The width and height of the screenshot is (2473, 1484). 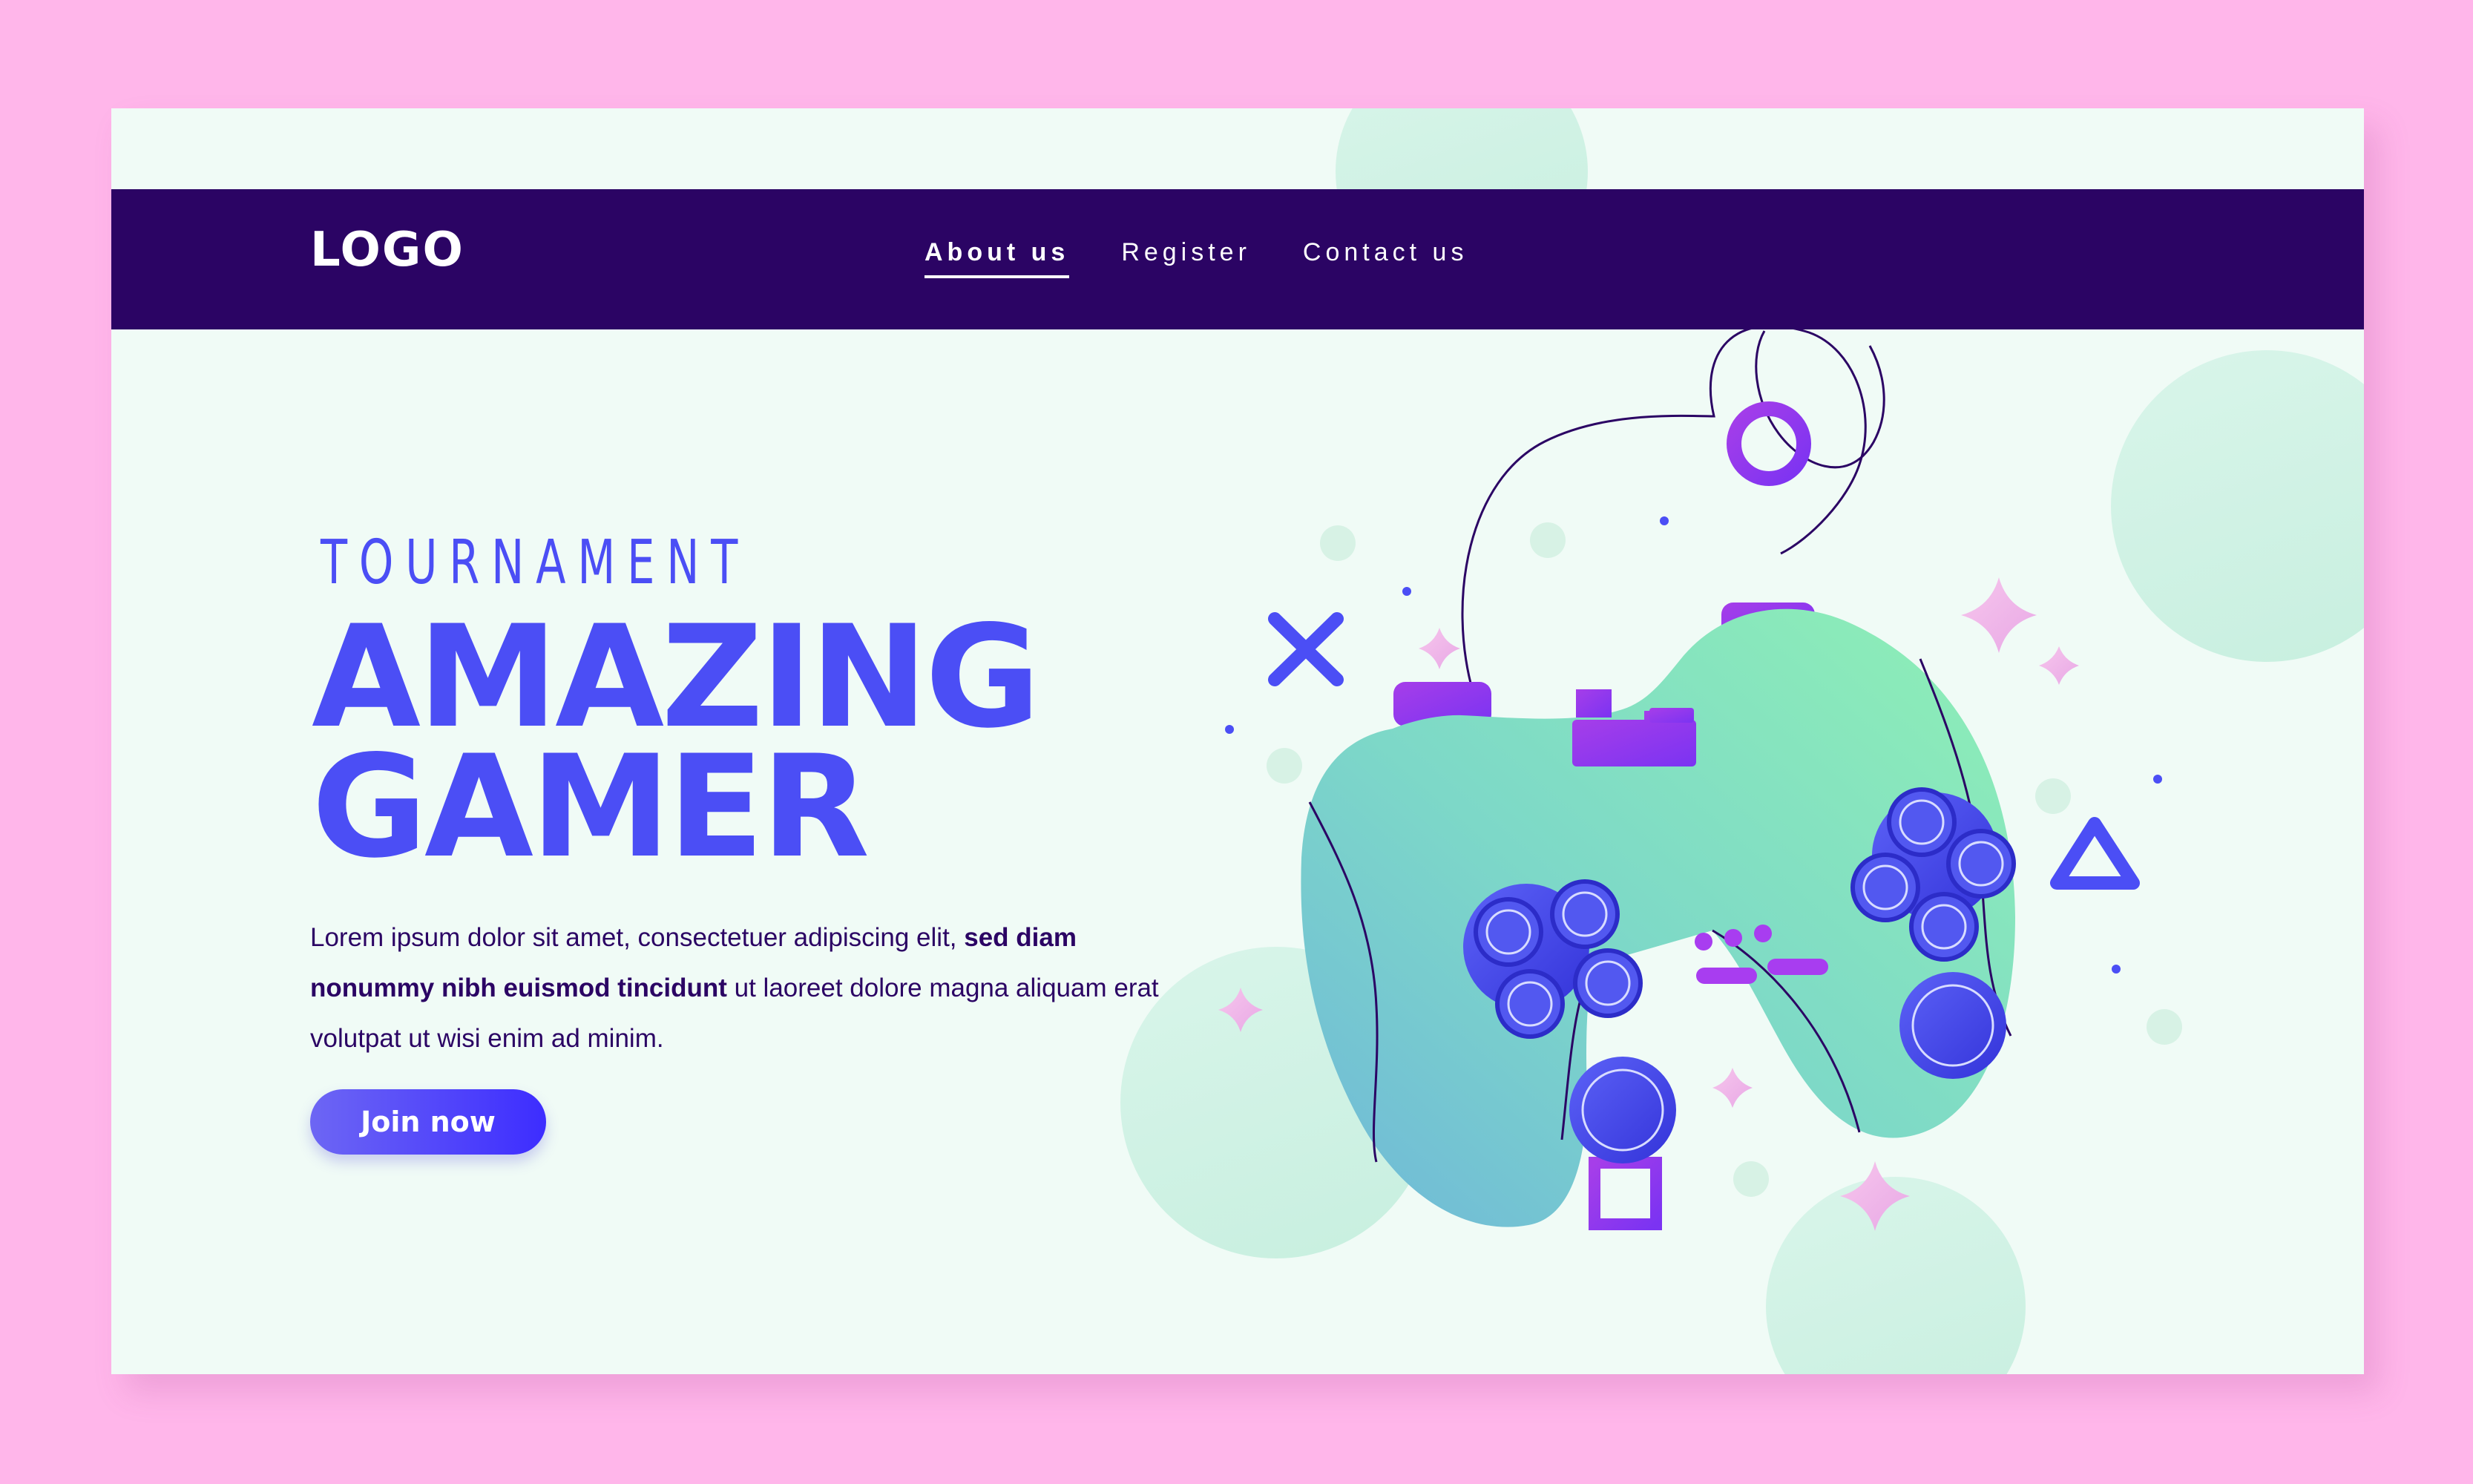 What do you see at coordinates (997, 259) in the screenshot?
I see `nav-about-us: About us` at bounding box center [997, 259].